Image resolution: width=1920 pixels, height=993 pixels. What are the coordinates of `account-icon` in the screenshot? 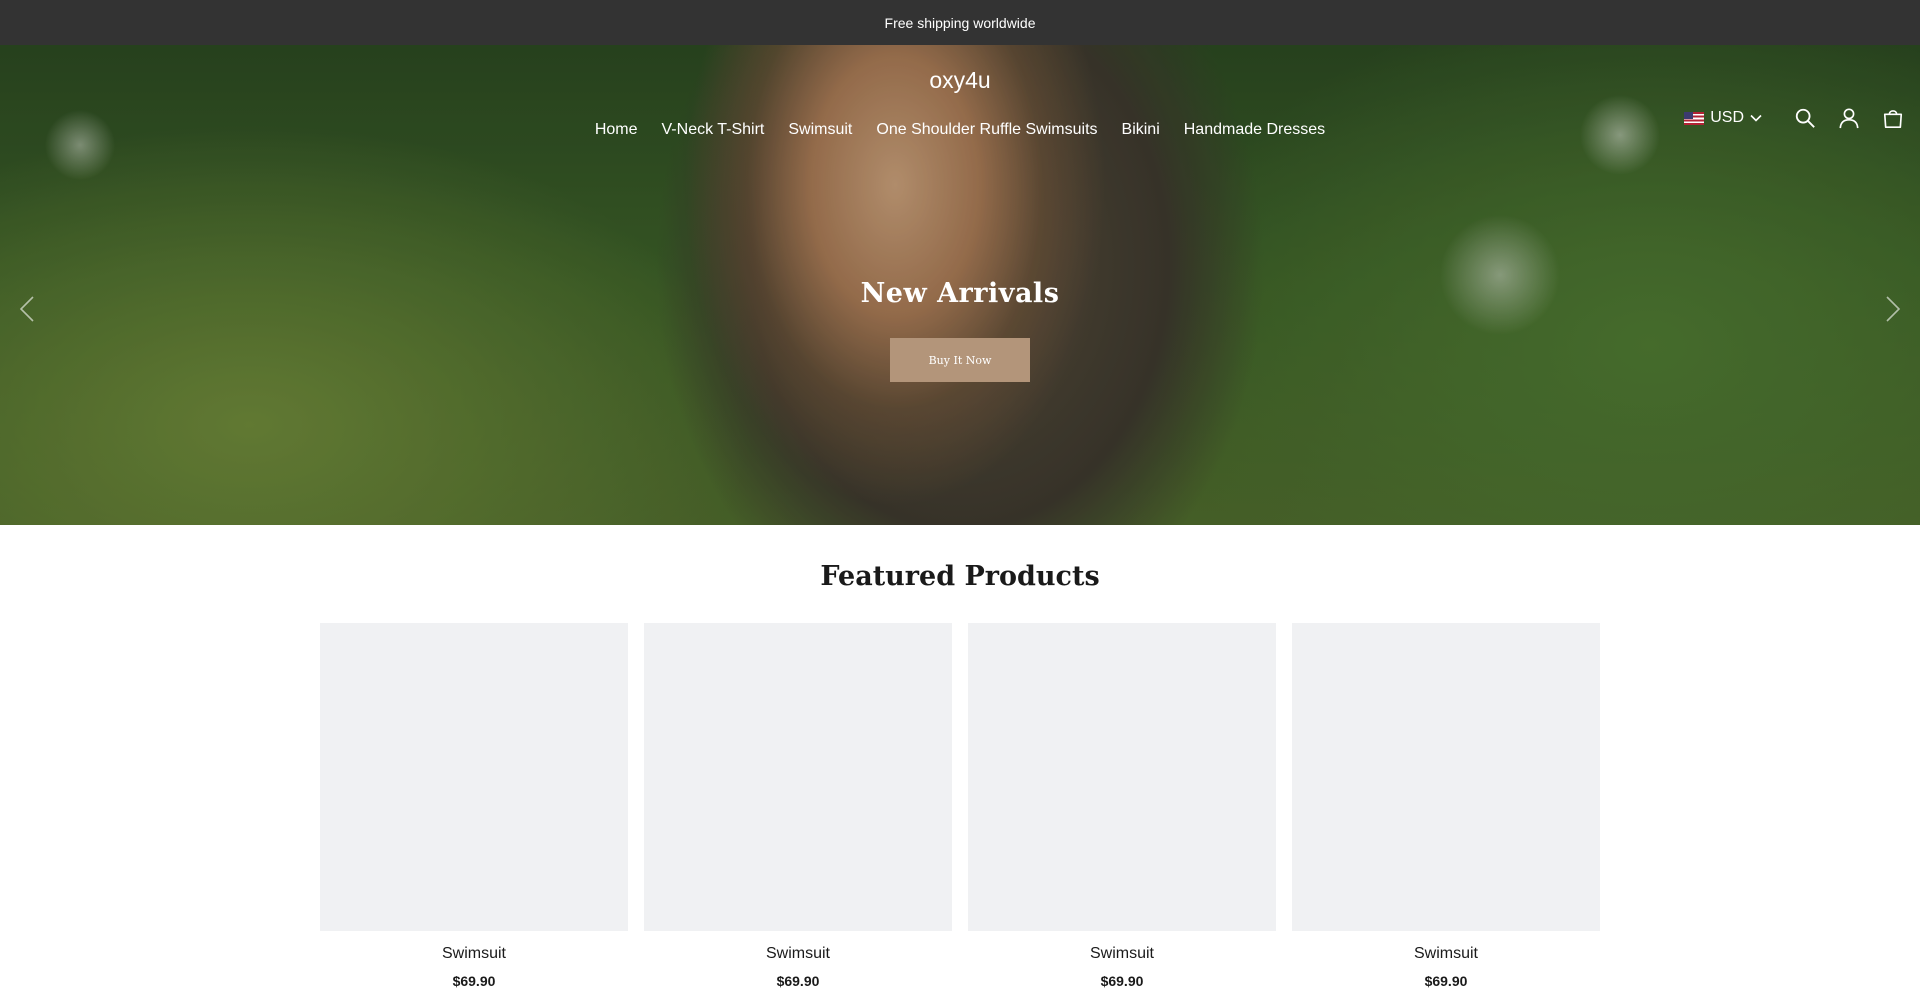 It's located at (1849, 118).